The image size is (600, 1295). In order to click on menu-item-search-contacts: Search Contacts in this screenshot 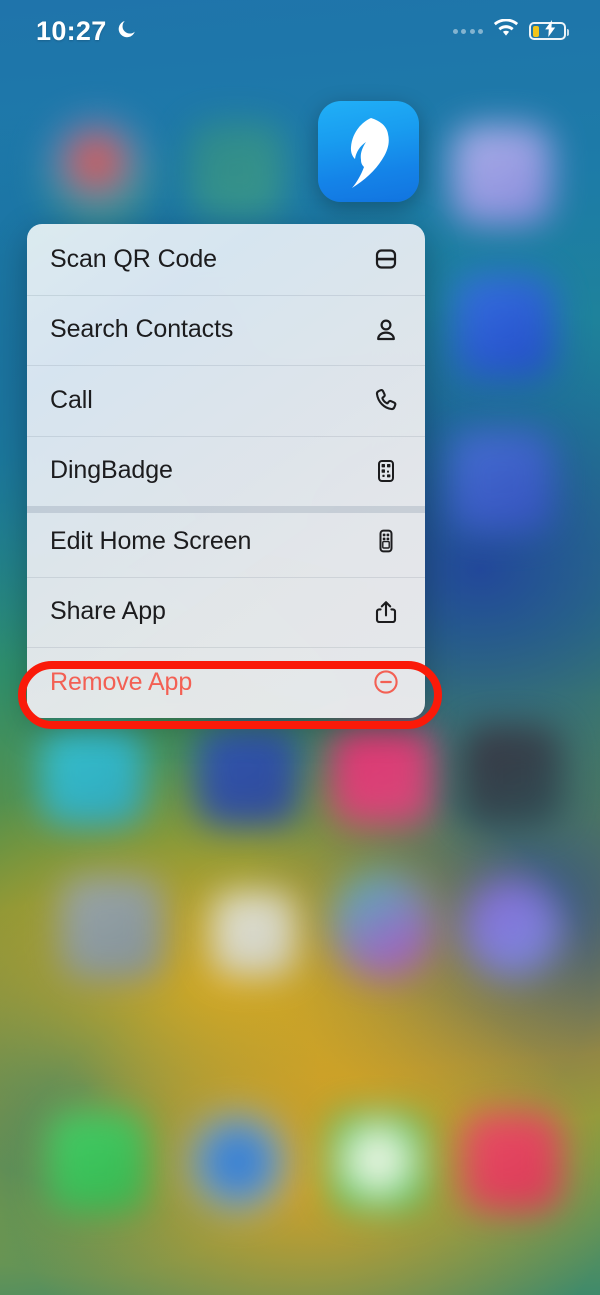, I will do `click(226, 330)`.